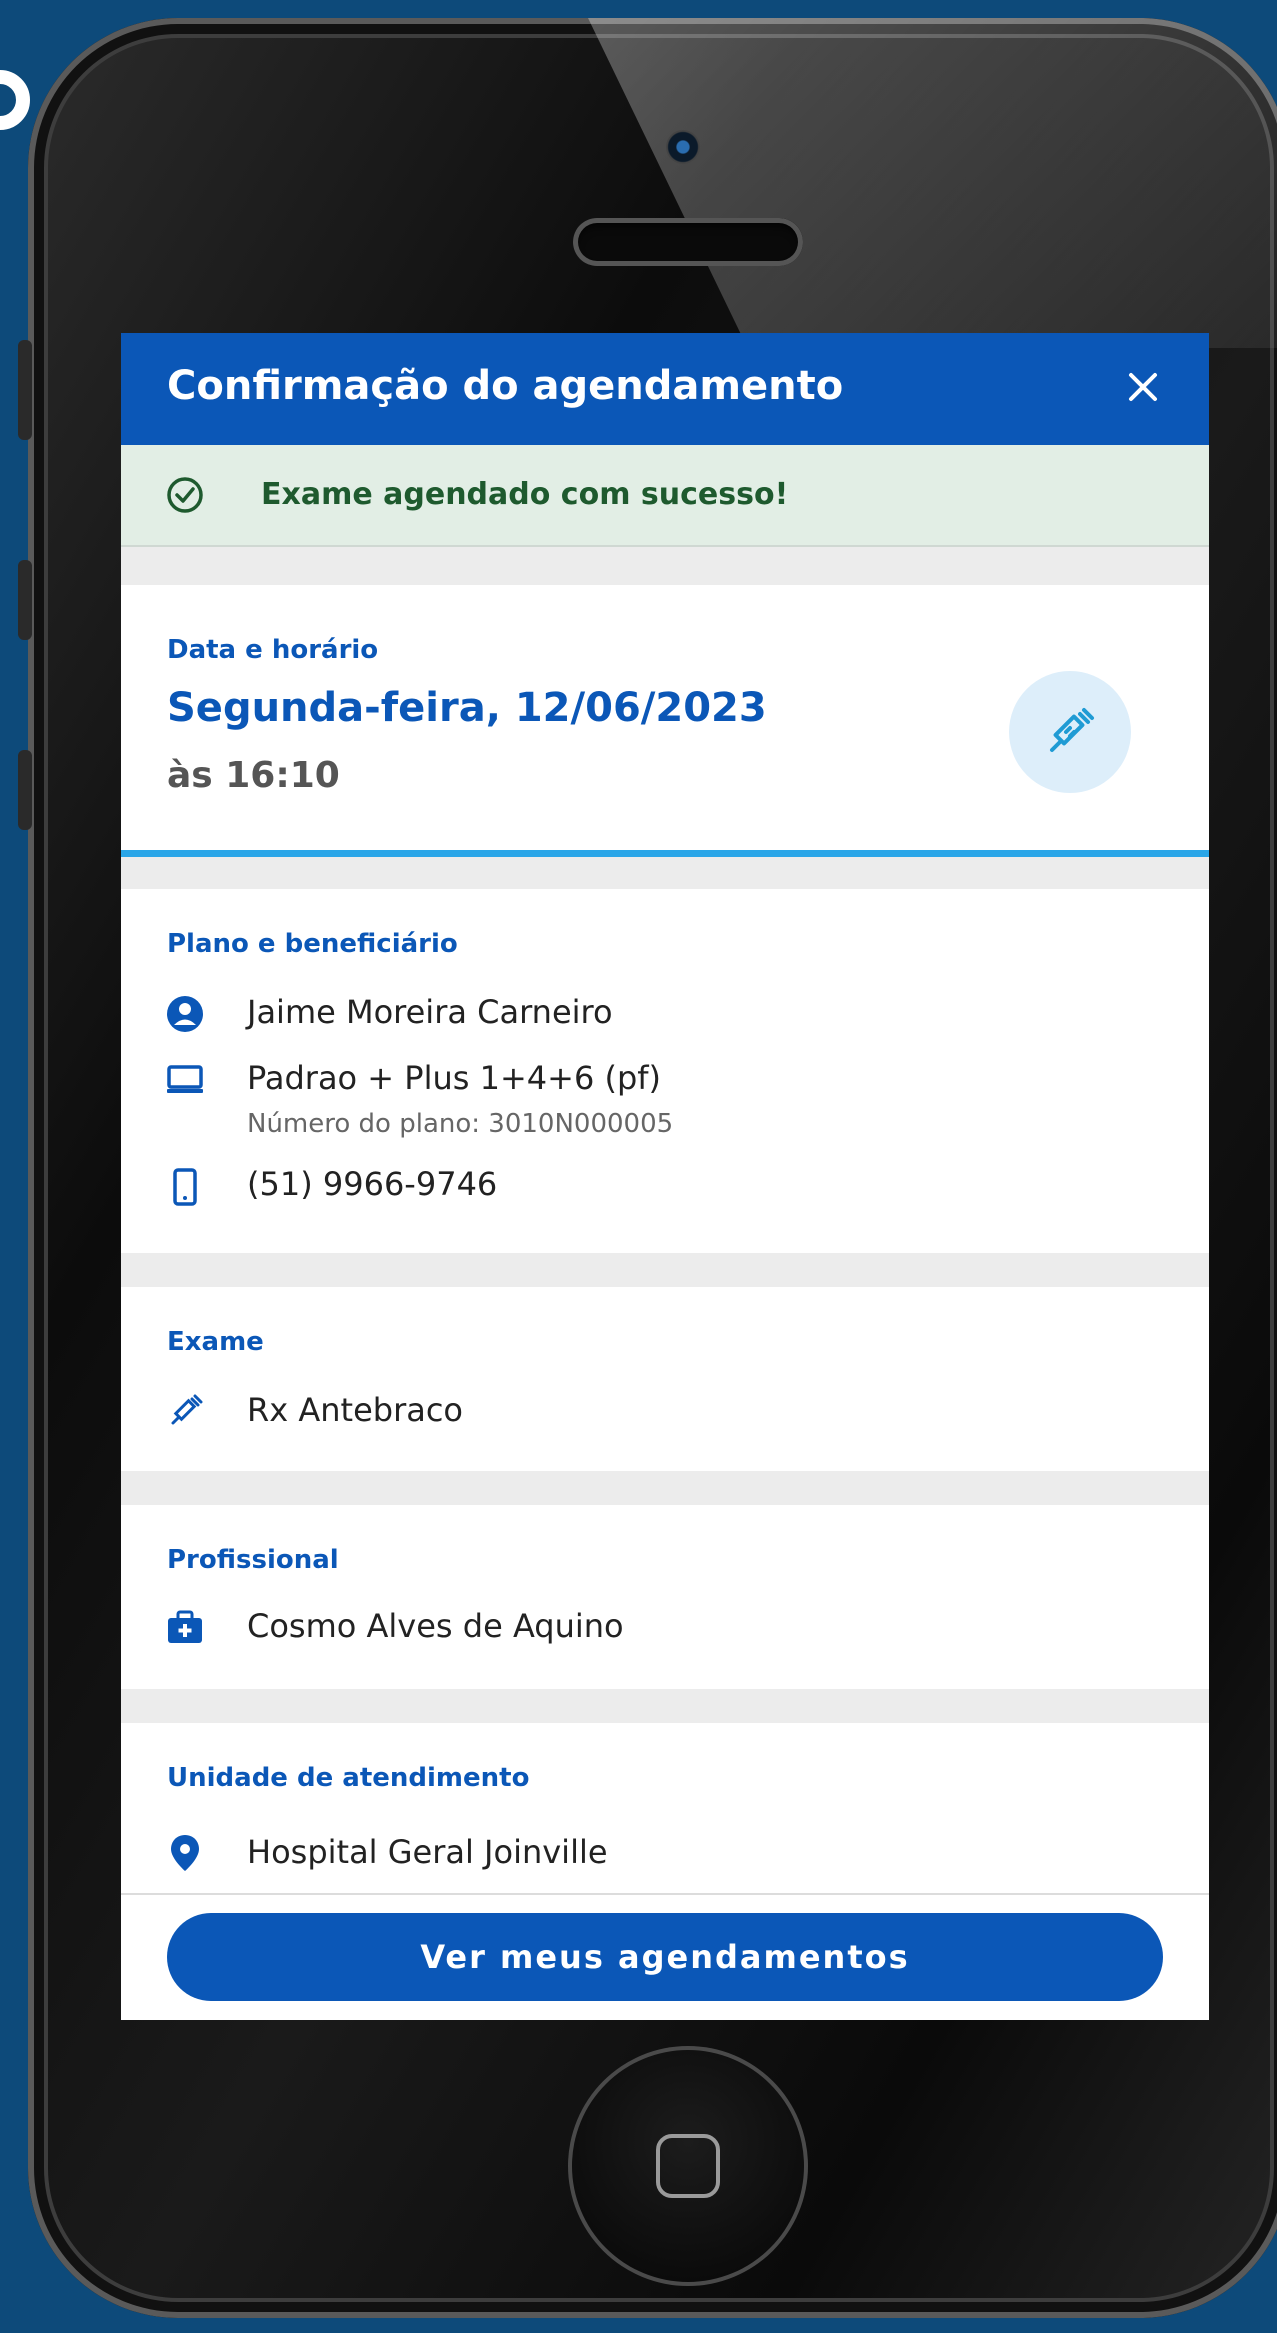 Image resolution: width=1277 pixels, height=2333 pixels. I want to click on exam-name: Rx Antebraco, so click(355, 1410).